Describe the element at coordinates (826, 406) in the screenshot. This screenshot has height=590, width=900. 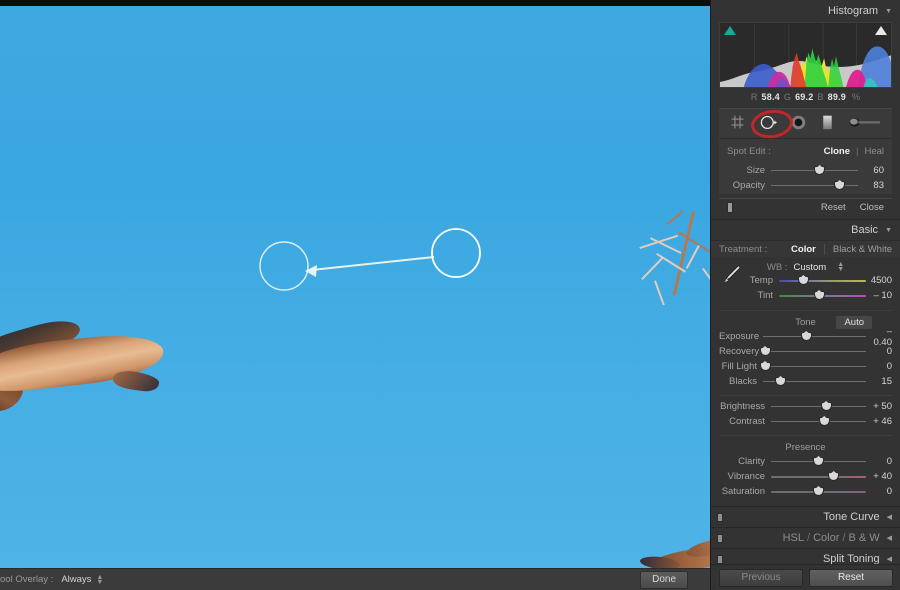
I see `brightness-knob` at that location.